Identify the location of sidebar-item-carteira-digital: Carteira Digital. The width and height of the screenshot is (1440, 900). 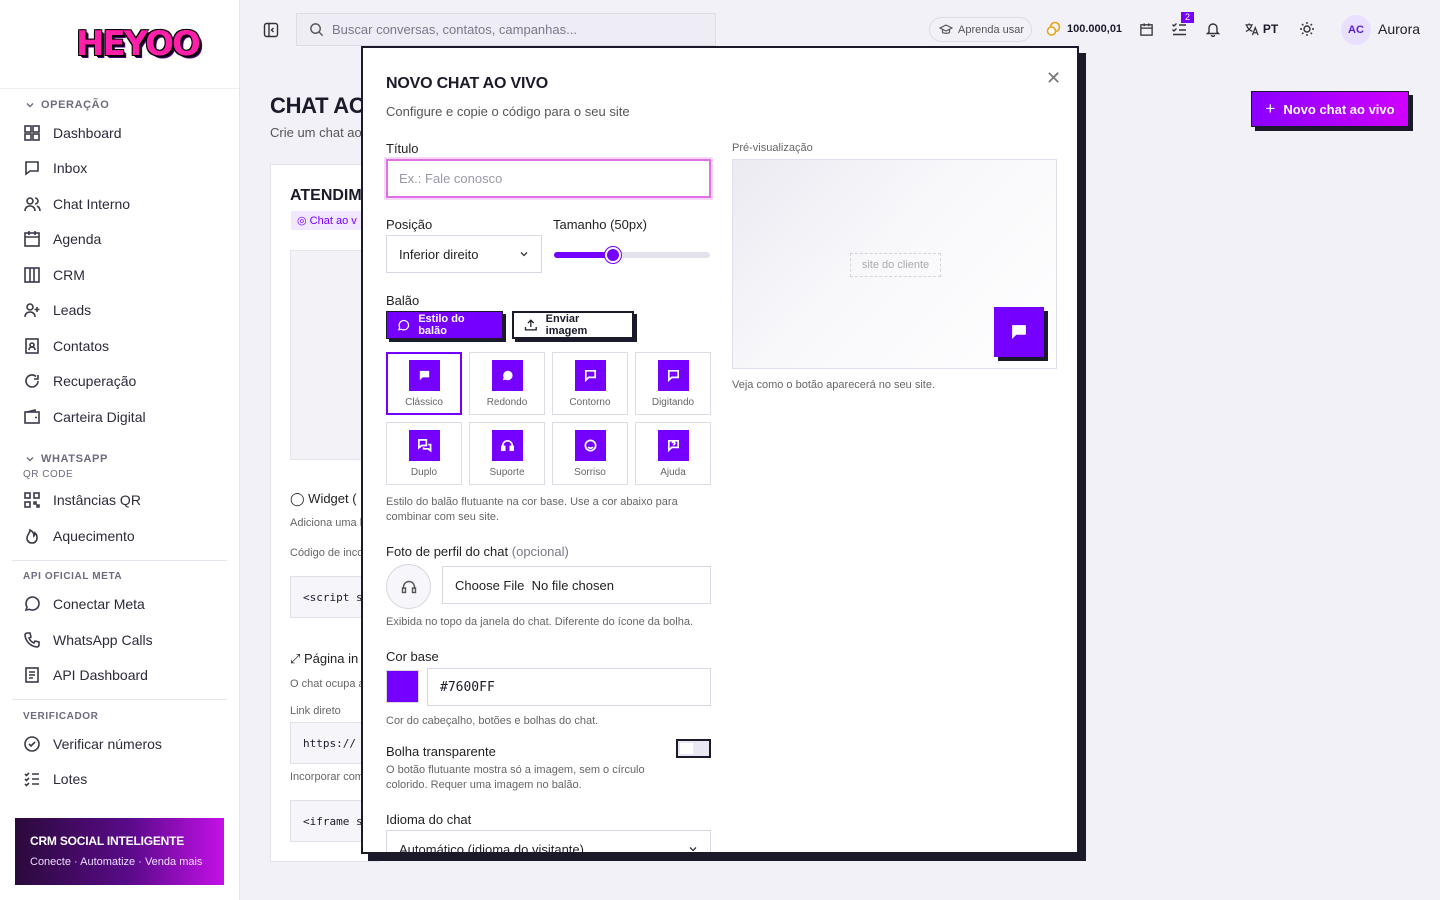
(119, 417).